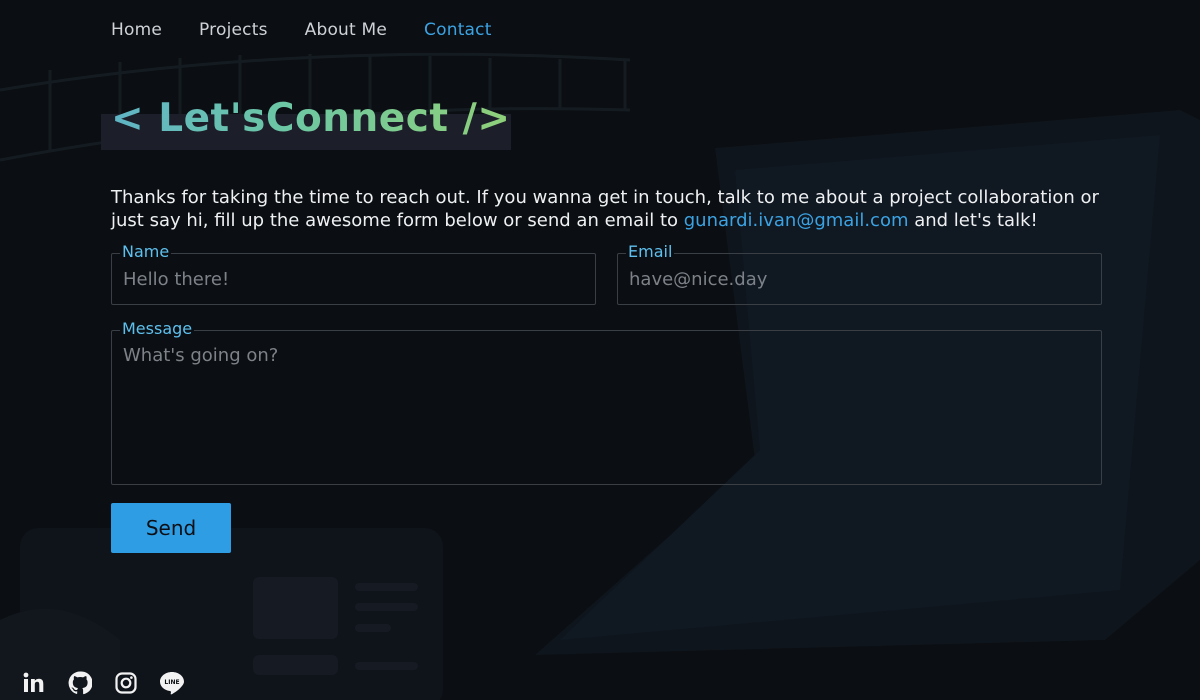 This screenshot has width=1200, height=700. I want to click on main-nav: Home Projects About Me Contact, so click(301, 30).